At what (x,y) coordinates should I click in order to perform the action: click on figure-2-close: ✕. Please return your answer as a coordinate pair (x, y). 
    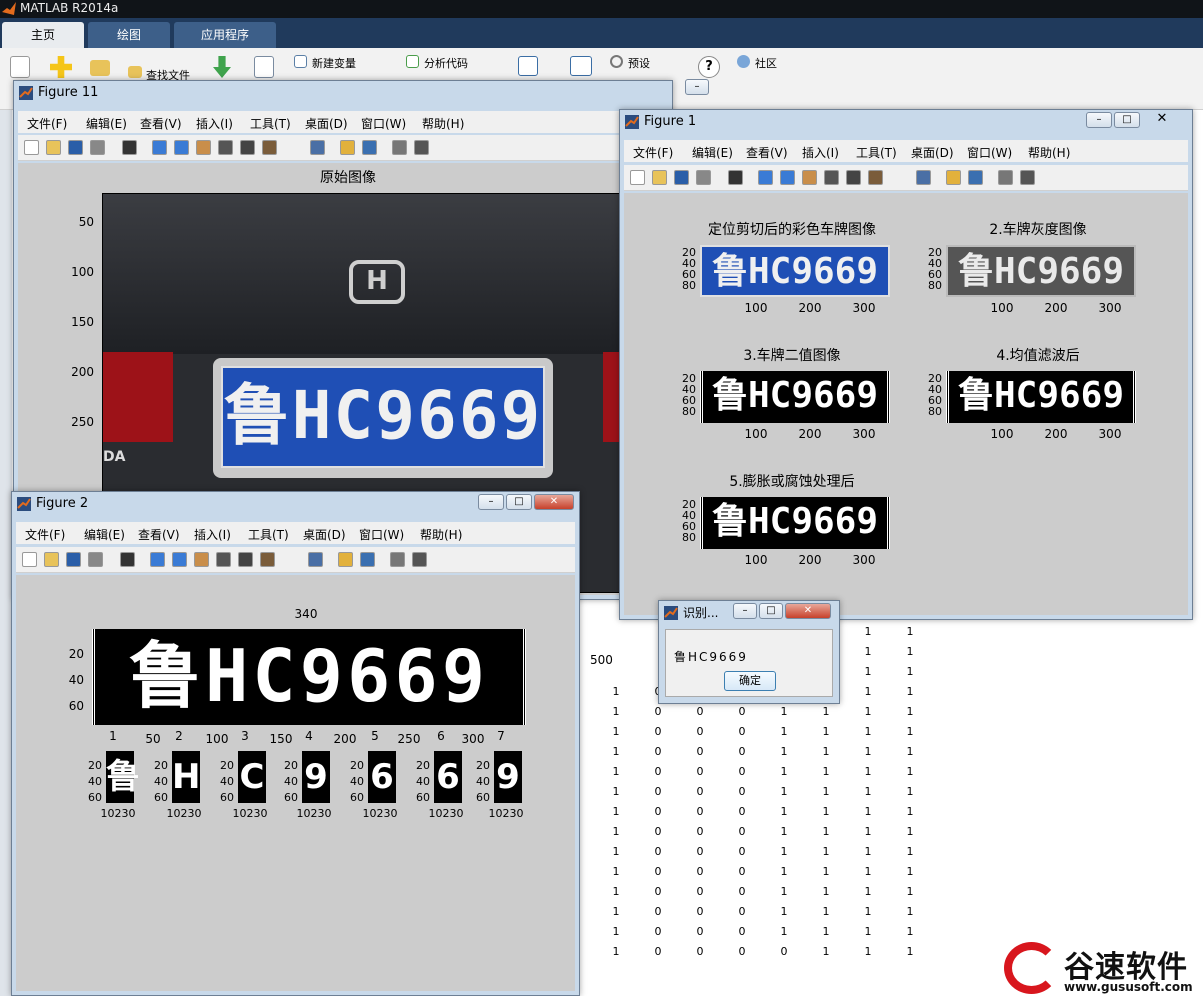
    Looking at the image, I should click on (554, 502).